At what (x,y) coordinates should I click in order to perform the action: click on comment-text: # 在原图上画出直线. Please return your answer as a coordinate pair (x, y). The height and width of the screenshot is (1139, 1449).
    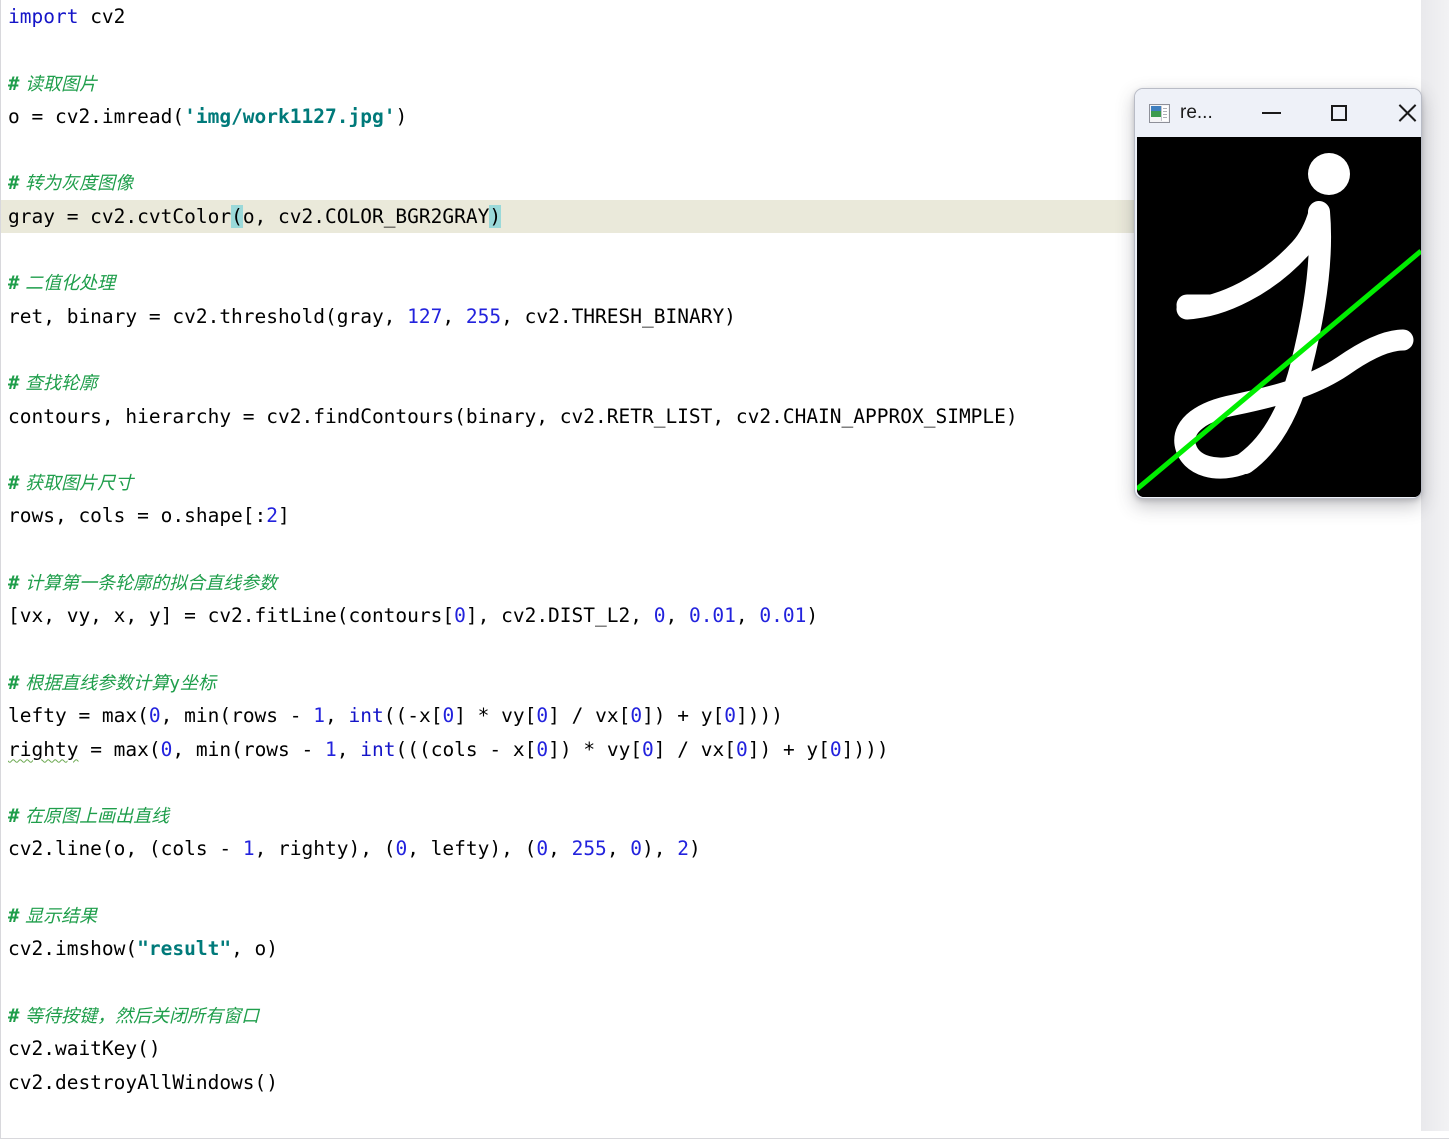
    Looking at the image, I should click on (89, 816).